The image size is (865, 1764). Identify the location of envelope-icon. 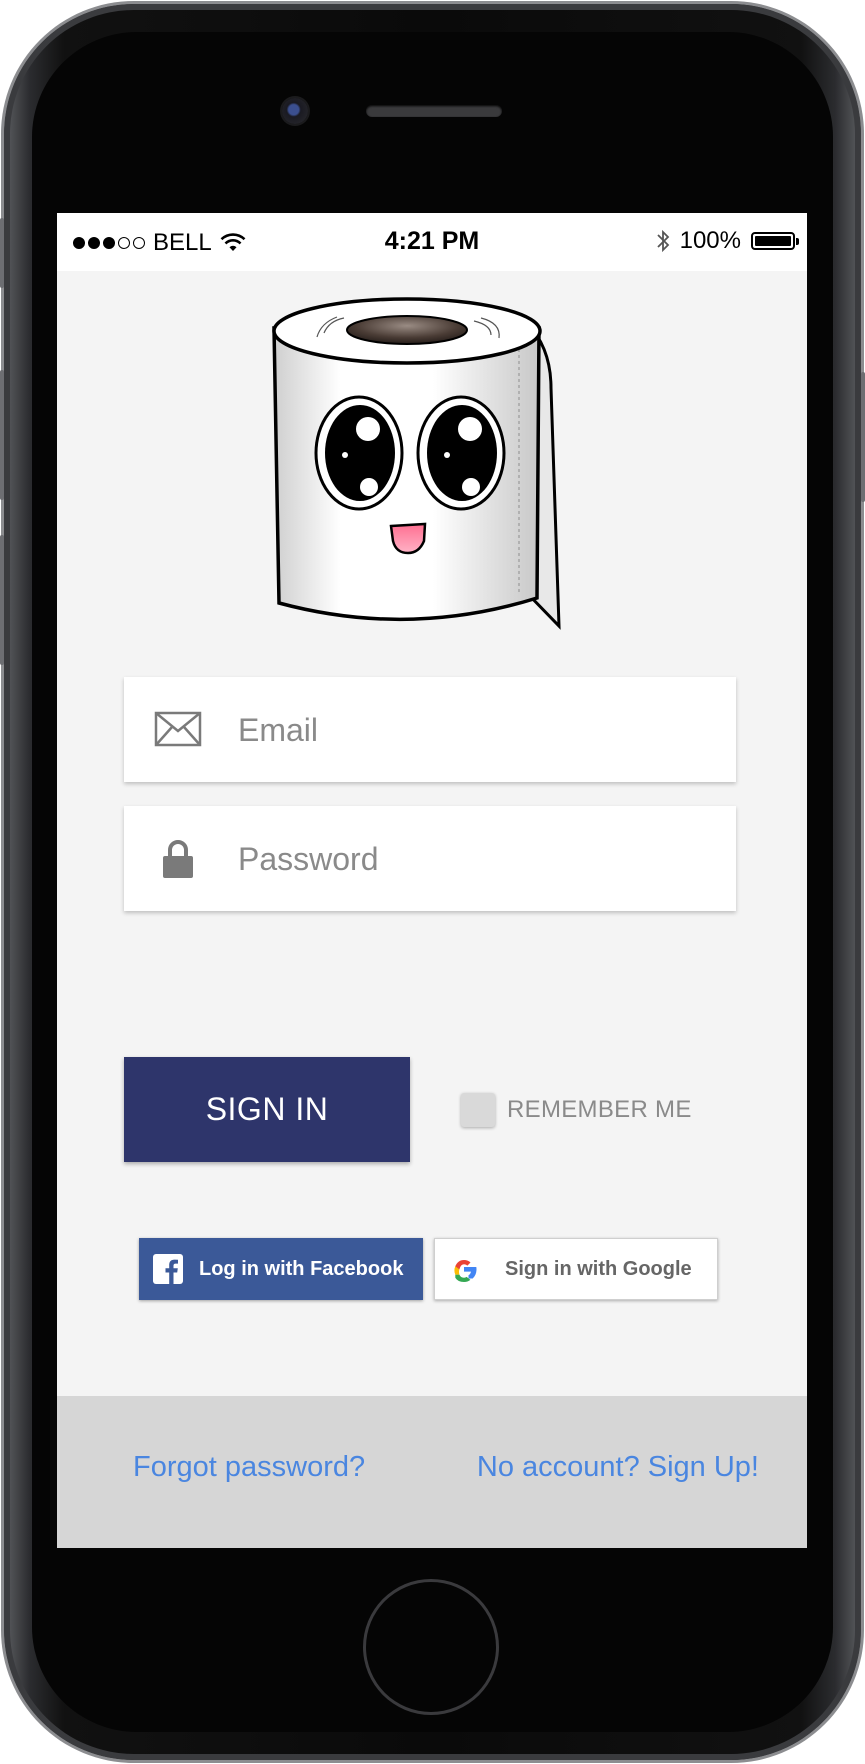
(178, 729).